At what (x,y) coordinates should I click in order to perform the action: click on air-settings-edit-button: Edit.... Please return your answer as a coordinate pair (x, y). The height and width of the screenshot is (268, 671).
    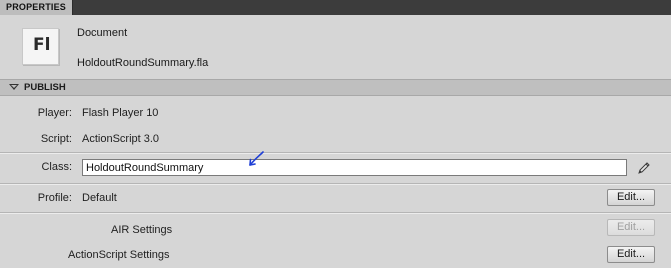
    Looking at the image, I should click on (631, 227).